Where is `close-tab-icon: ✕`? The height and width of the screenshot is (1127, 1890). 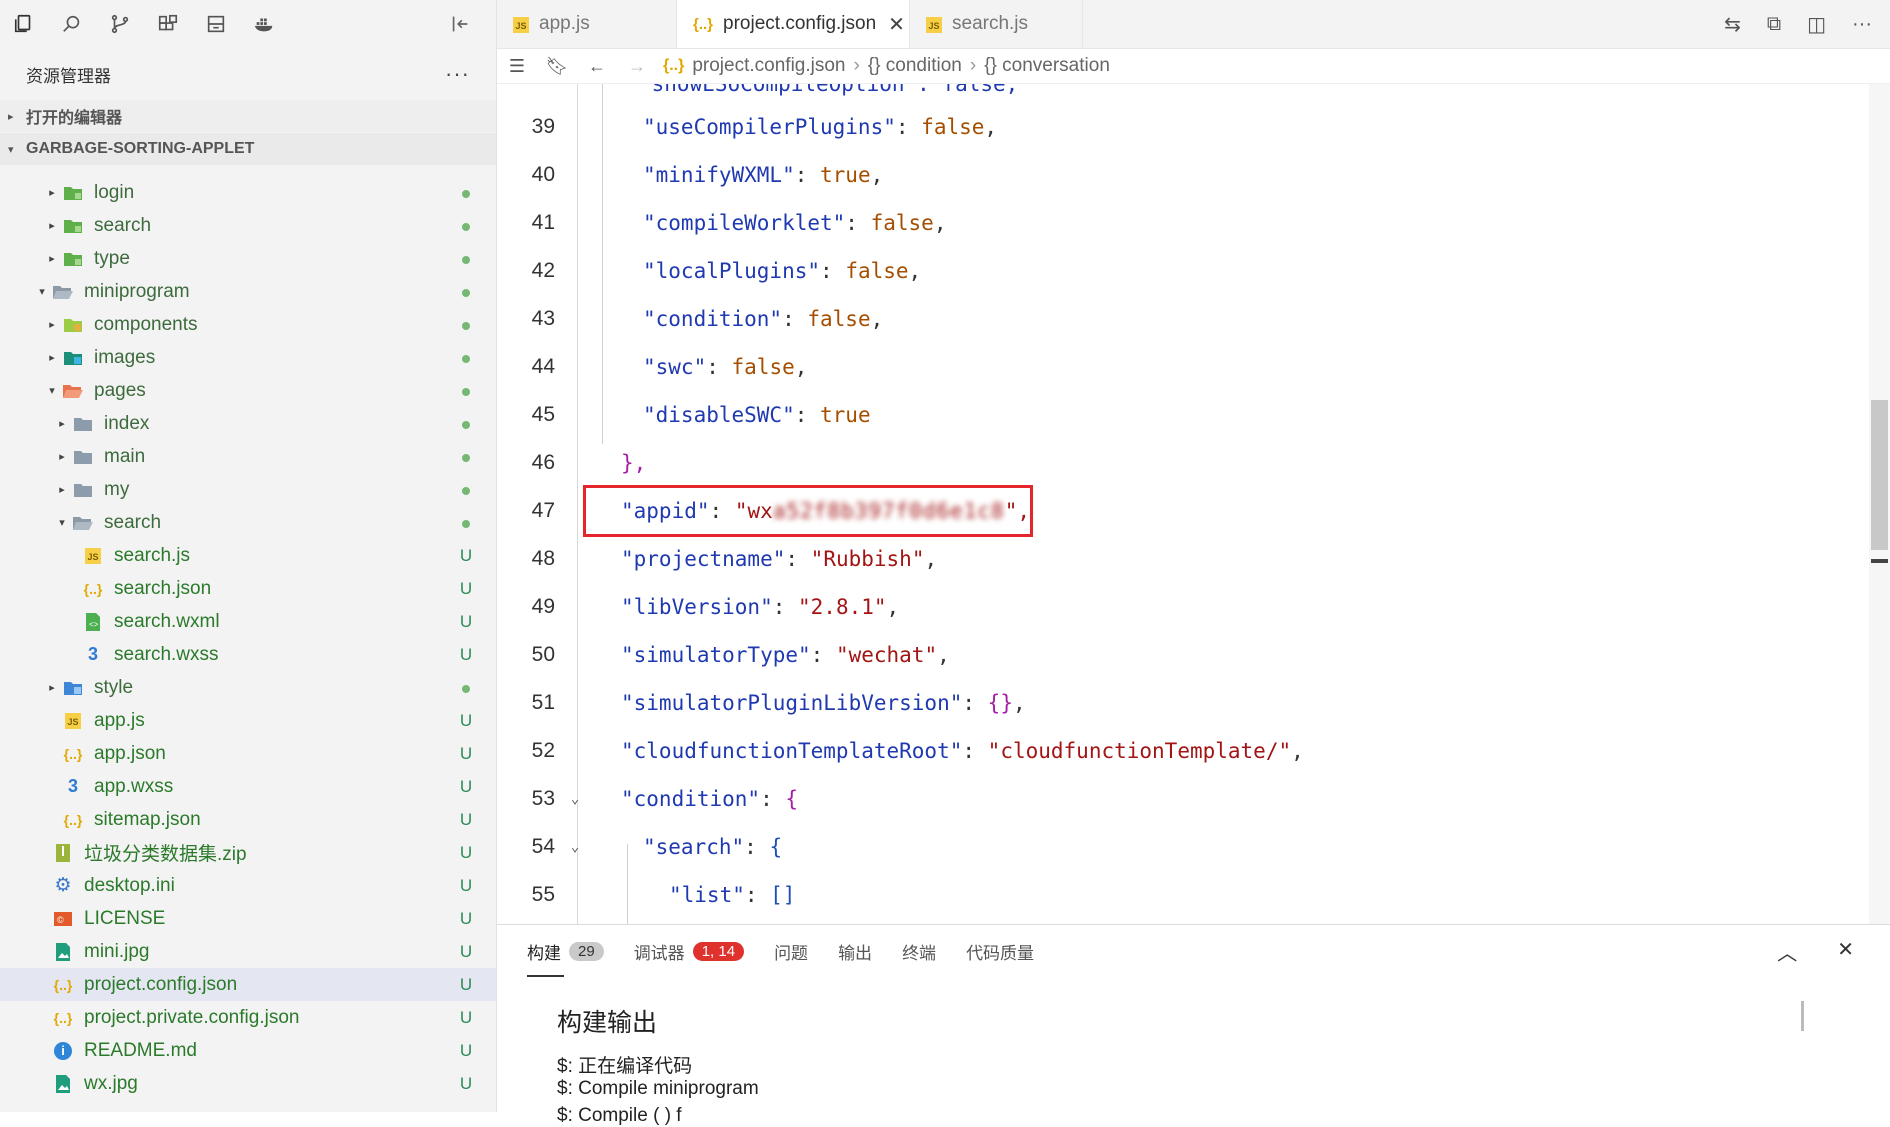 close-tab-icon: ✕ is located at coordinates (896, 24).